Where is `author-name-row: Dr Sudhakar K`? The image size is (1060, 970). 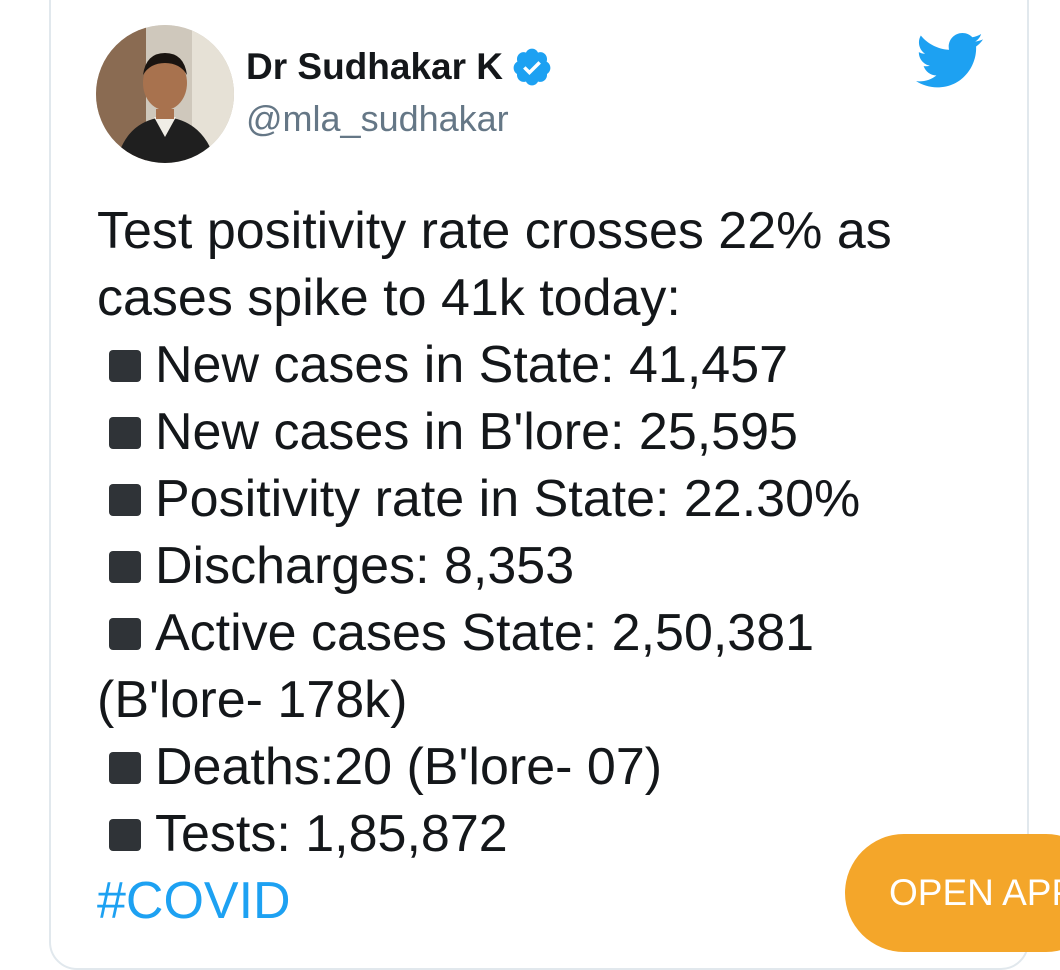 author-name-row: Dr Sudhakar K is located at coordinates (399, 67).